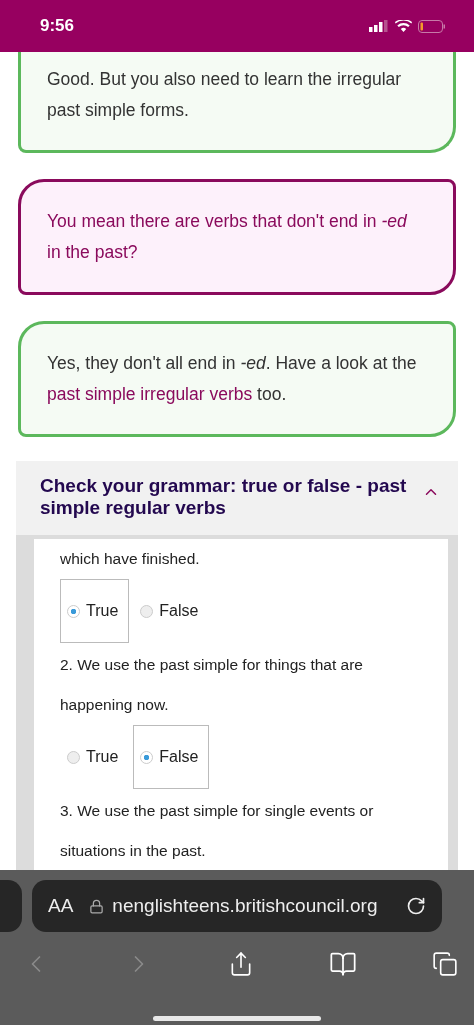 Image resolution: width=474 pixels, height=1025 pixels. Describe the element at coordinates (227, 237) in the screenshot. I see `message-text: You mean there are verbs that don't end in -ed in the past?` at that location.